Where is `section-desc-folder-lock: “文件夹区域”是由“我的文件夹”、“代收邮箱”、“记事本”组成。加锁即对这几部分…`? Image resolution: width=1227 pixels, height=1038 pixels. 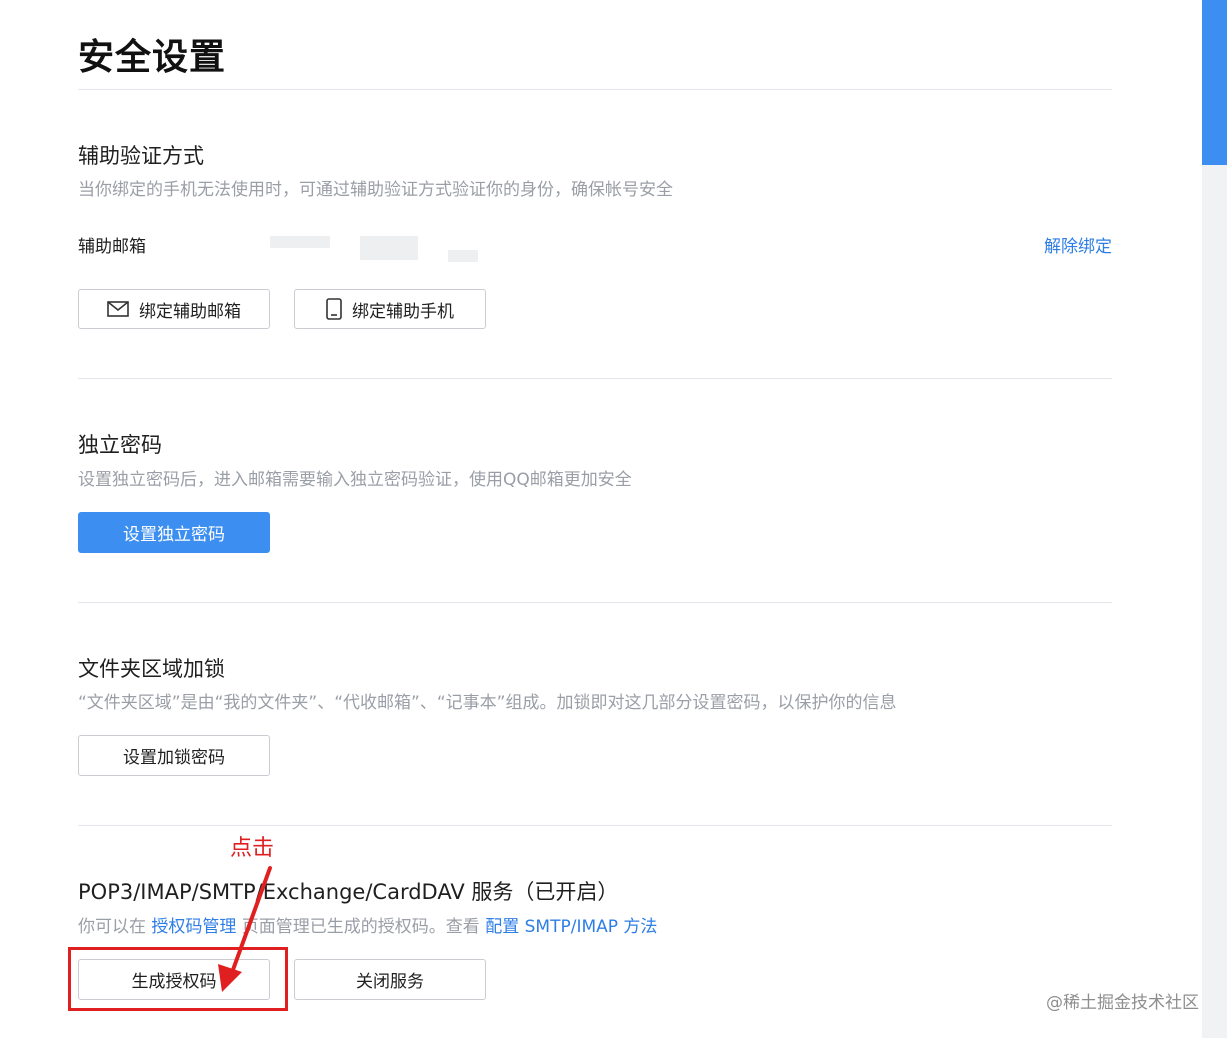 section-desc-folder-lock: “文件夹区域”是由“我的文件夹”、“代收邮箱”、“记事本”组成。加锁即对这几部分… is located at coordinates (487, 703).